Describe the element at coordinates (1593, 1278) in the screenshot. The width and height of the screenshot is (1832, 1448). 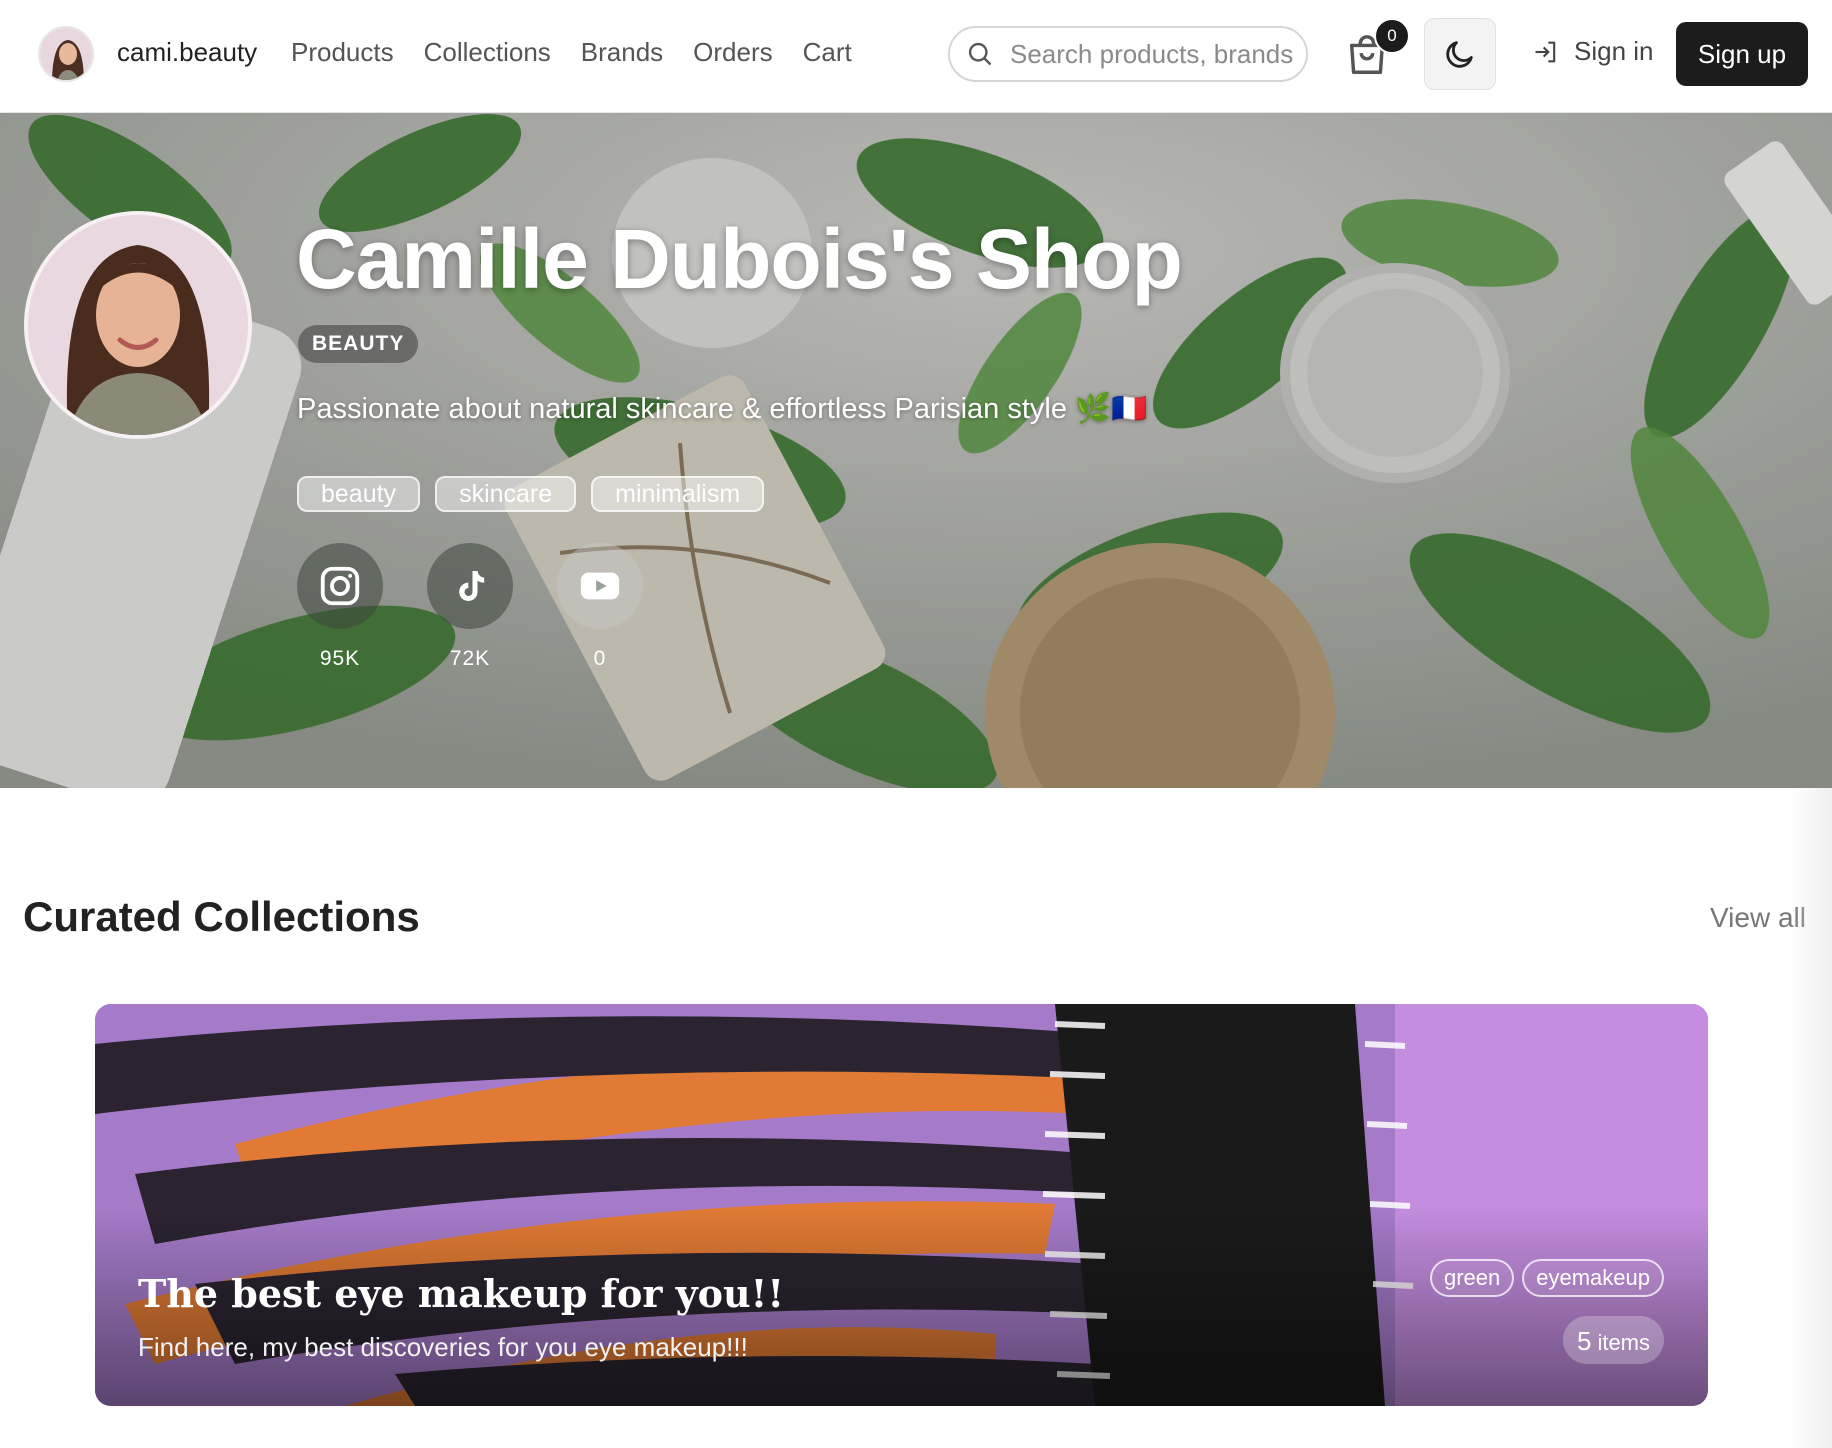
I see `collection-tag: eyemakeup` at that location.